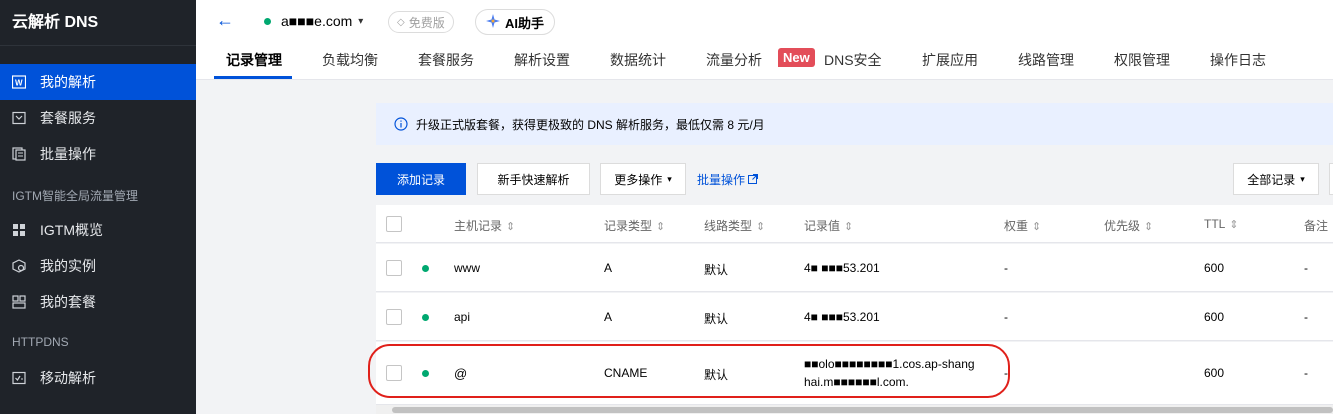 This screenshot has width=1333, height=414. I want to click on instance-icon, so click(19, 266).